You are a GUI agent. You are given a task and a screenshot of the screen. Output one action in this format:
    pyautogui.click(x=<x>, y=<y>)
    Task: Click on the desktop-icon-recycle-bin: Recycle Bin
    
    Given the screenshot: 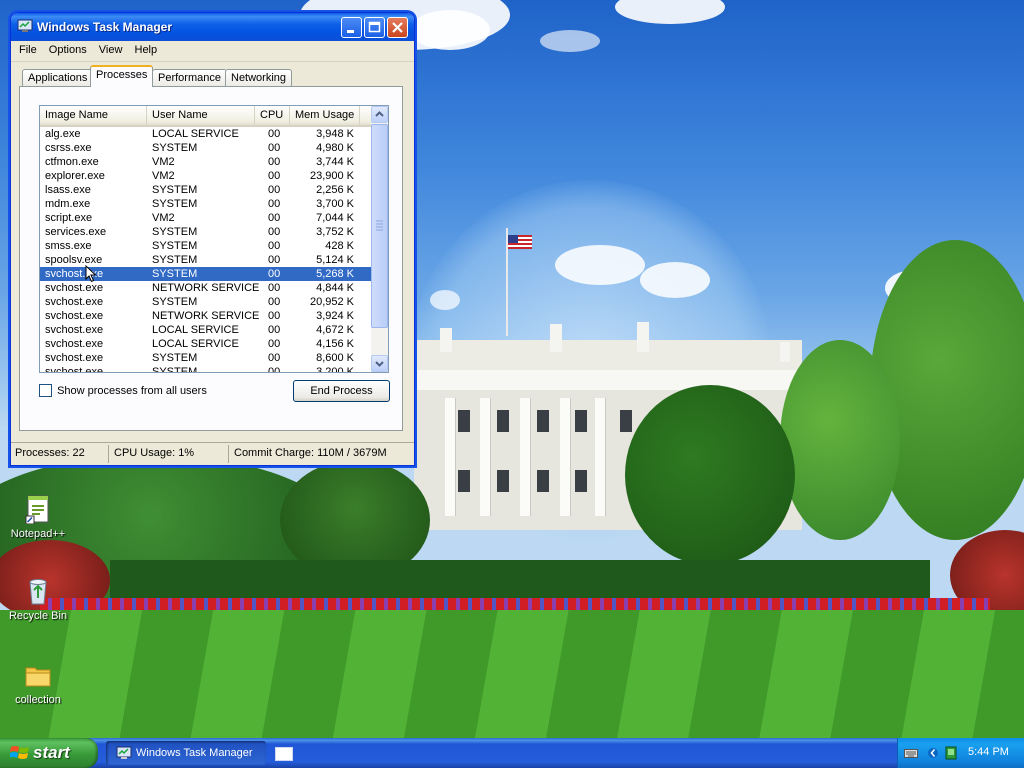 What is the action you would take?
    pyautogui.click(x=38, y=599)
    